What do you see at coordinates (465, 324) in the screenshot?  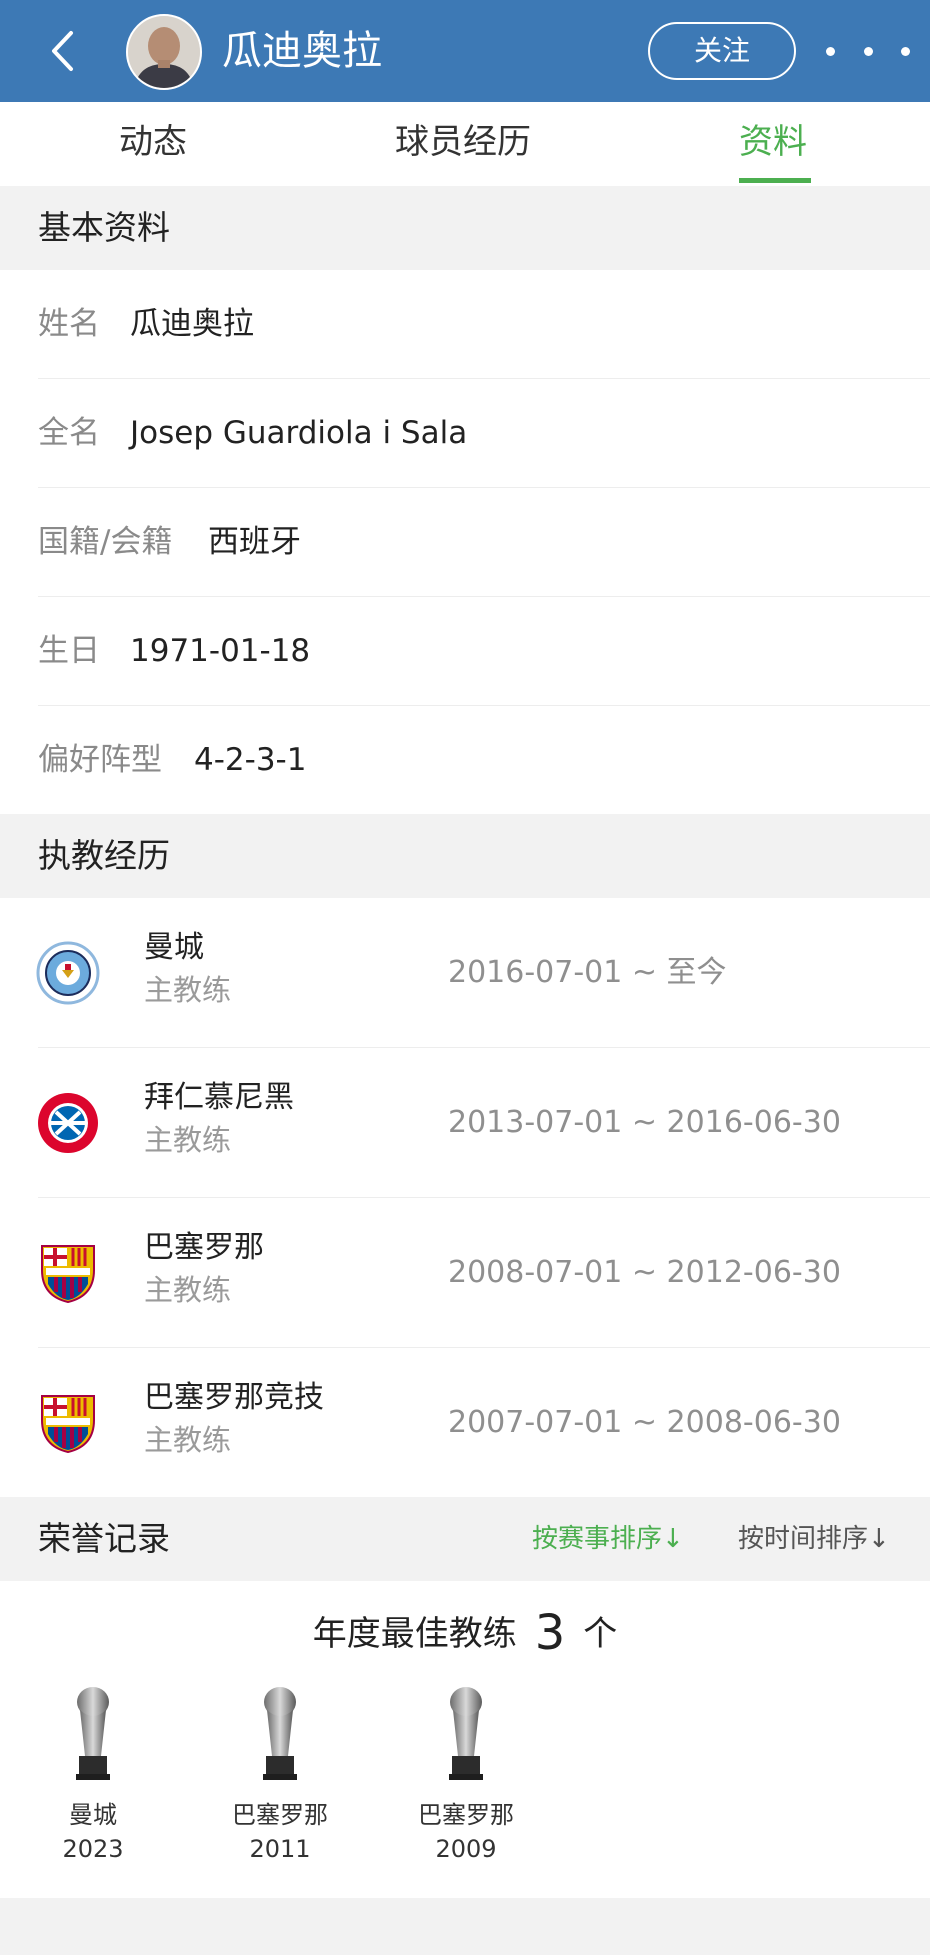 I see `info-row-name: 姓名 瓜迪奥拉` at bounding box center [465, 324].